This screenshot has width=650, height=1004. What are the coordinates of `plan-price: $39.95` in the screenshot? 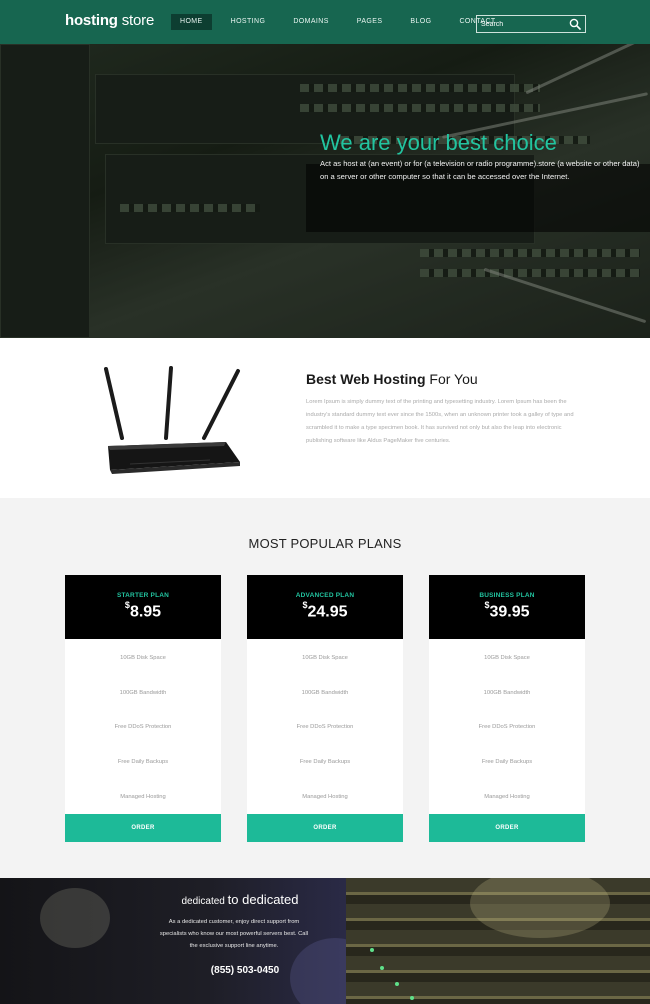 It's located at (507, 610).